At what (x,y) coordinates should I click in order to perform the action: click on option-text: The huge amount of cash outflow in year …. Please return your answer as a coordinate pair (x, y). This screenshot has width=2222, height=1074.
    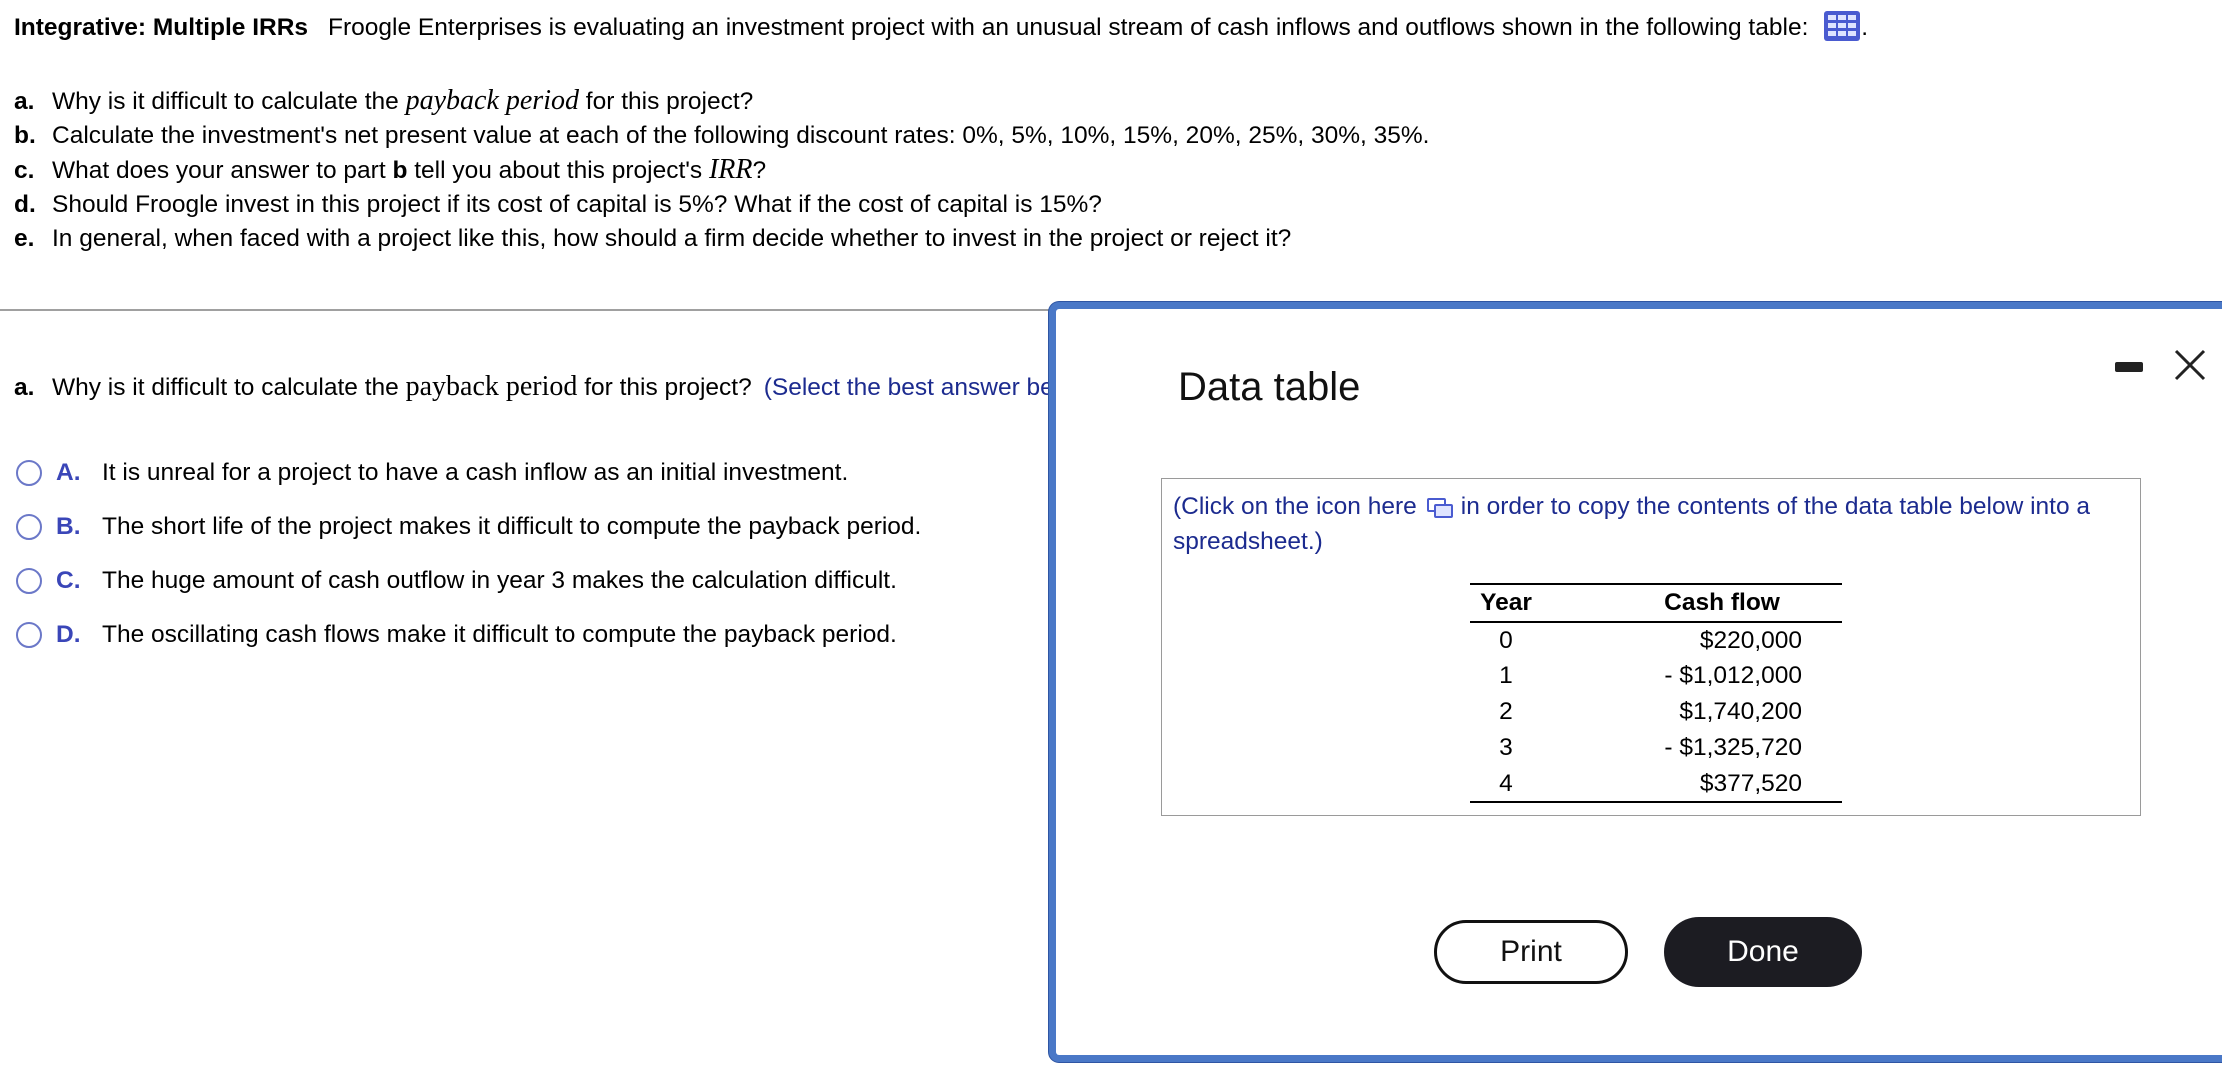
    Looking at the image, I should click on (499, 580).